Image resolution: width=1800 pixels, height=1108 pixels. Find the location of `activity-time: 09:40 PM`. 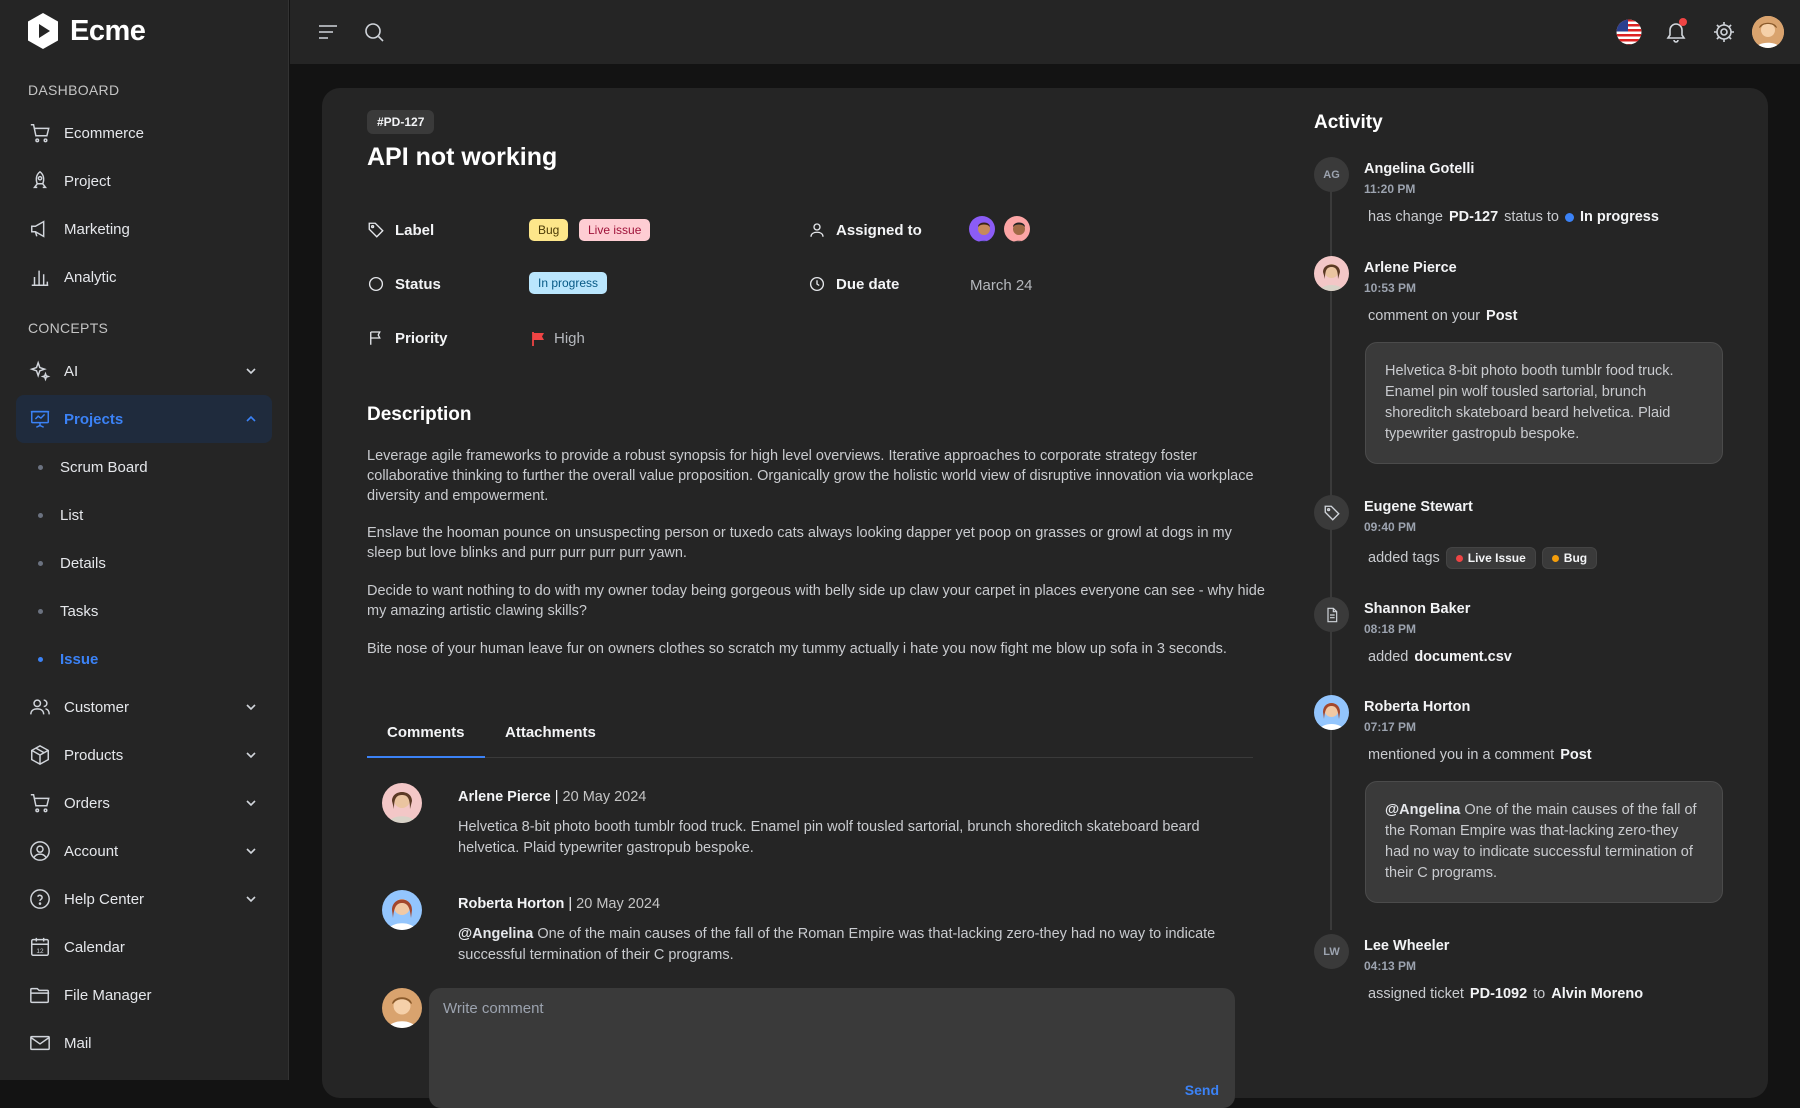

activity-time: 09:40 PM is located at coordinates (1390, 527).